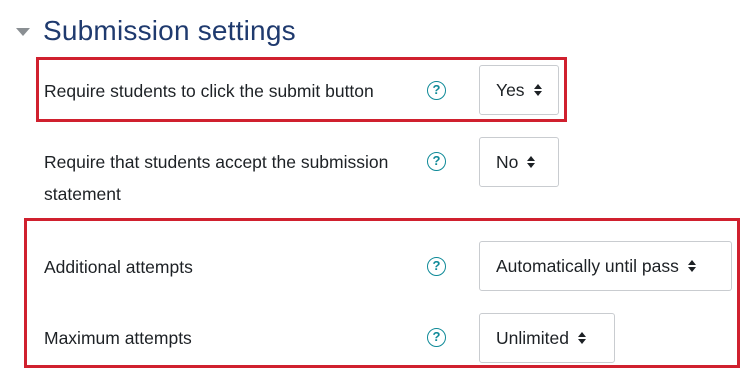 This screenshot has width=743, height=373. What do you see at coordinates (169, 30) in the screenshot?
I see `section-title: Submission settings` at bounding box center [169, 30].